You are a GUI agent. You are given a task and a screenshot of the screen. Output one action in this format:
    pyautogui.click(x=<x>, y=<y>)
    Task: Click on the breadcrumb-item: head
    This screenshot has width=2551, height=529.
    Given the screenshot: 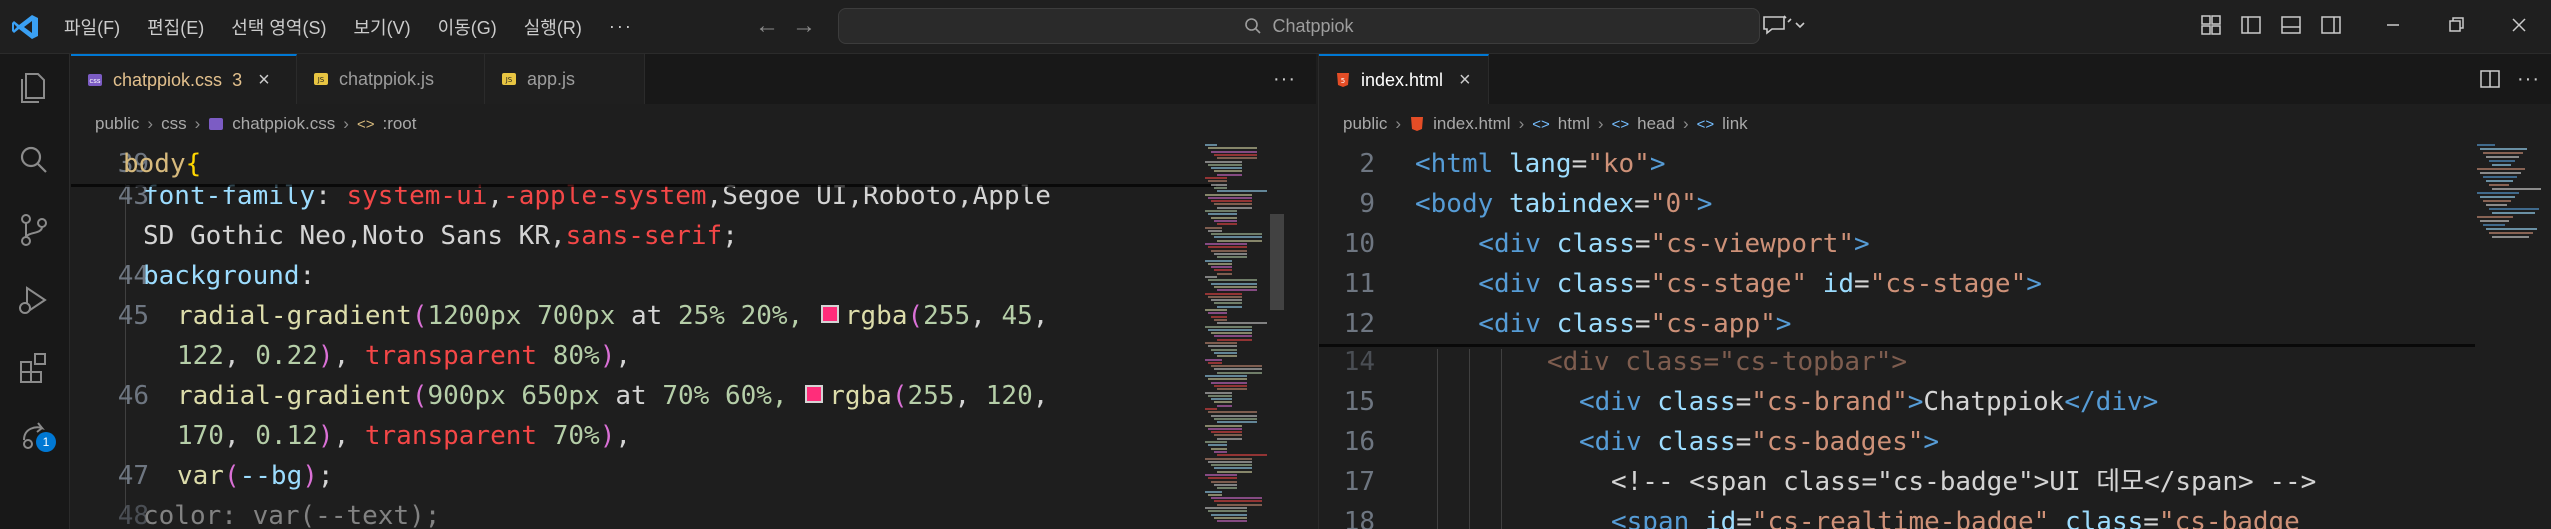 What is the action you would take?
    pyautogui.click(x=1656, y=124)
    